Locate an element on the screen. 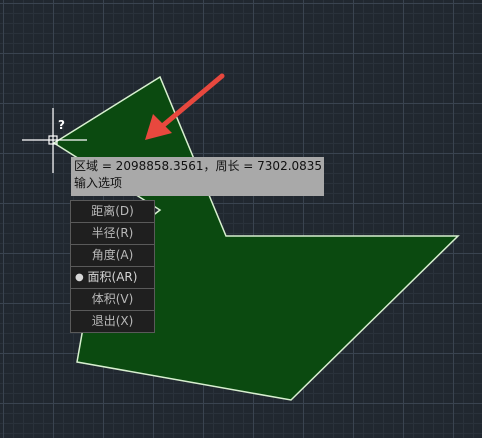  menu-item-angle: 角度(A) is located at coordinates (112, 256).